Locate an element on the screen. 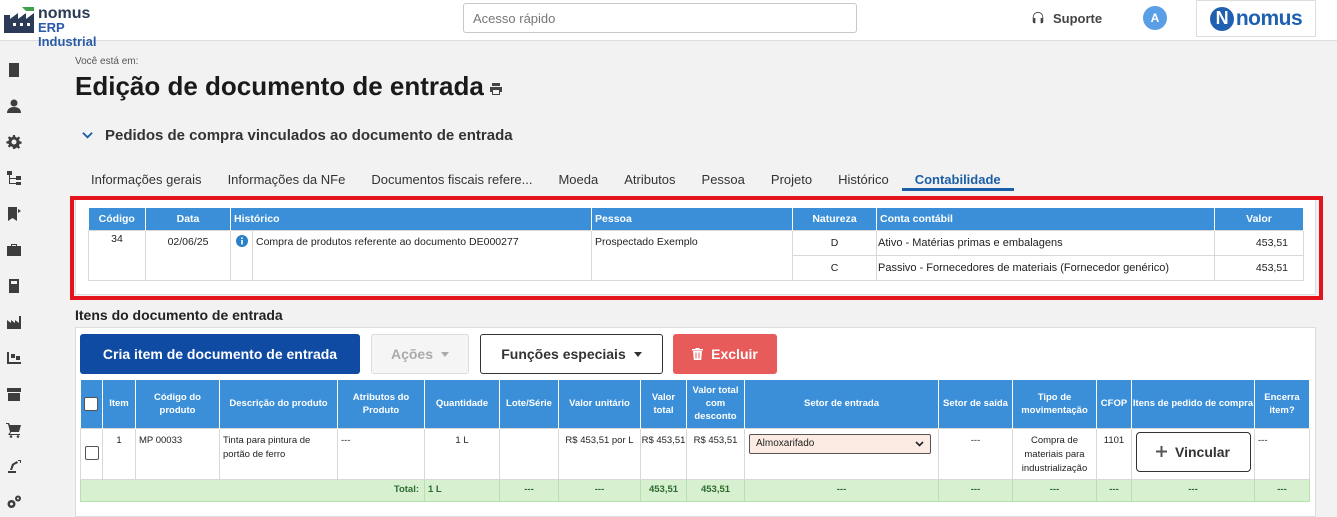 This screenshot has width=1337, height=517. book-icon is located at coordinates (14, 286).